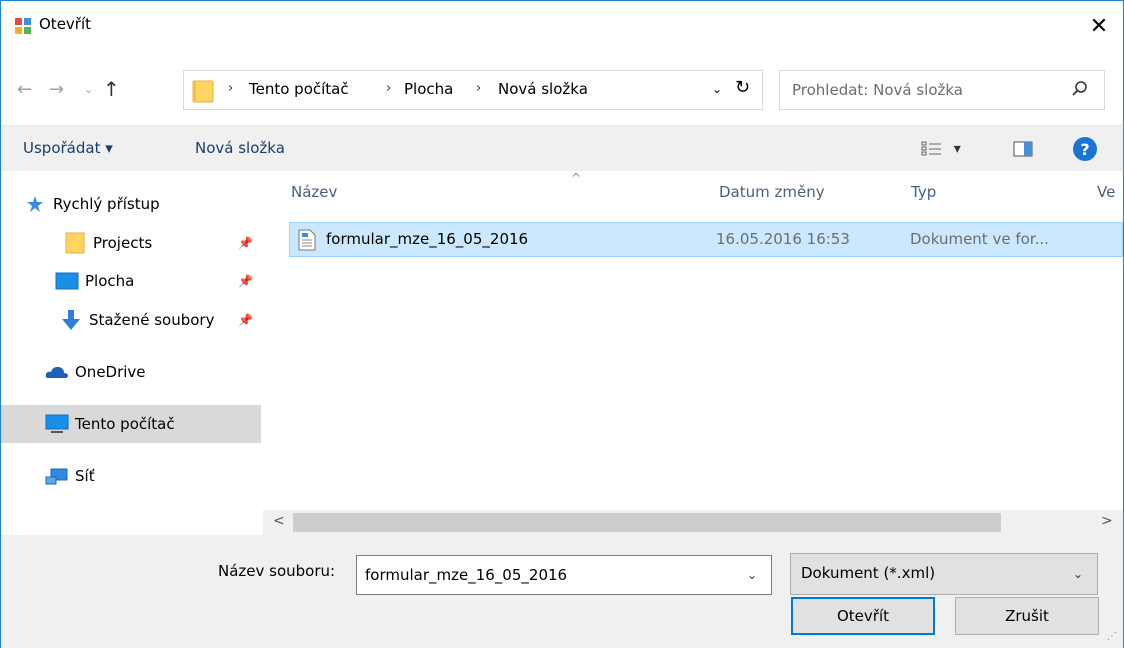 Image resolution: width=1124 pixels, height=648 pixels. I want to click on title-bar: Otevřít ✕, so click(562, 24).